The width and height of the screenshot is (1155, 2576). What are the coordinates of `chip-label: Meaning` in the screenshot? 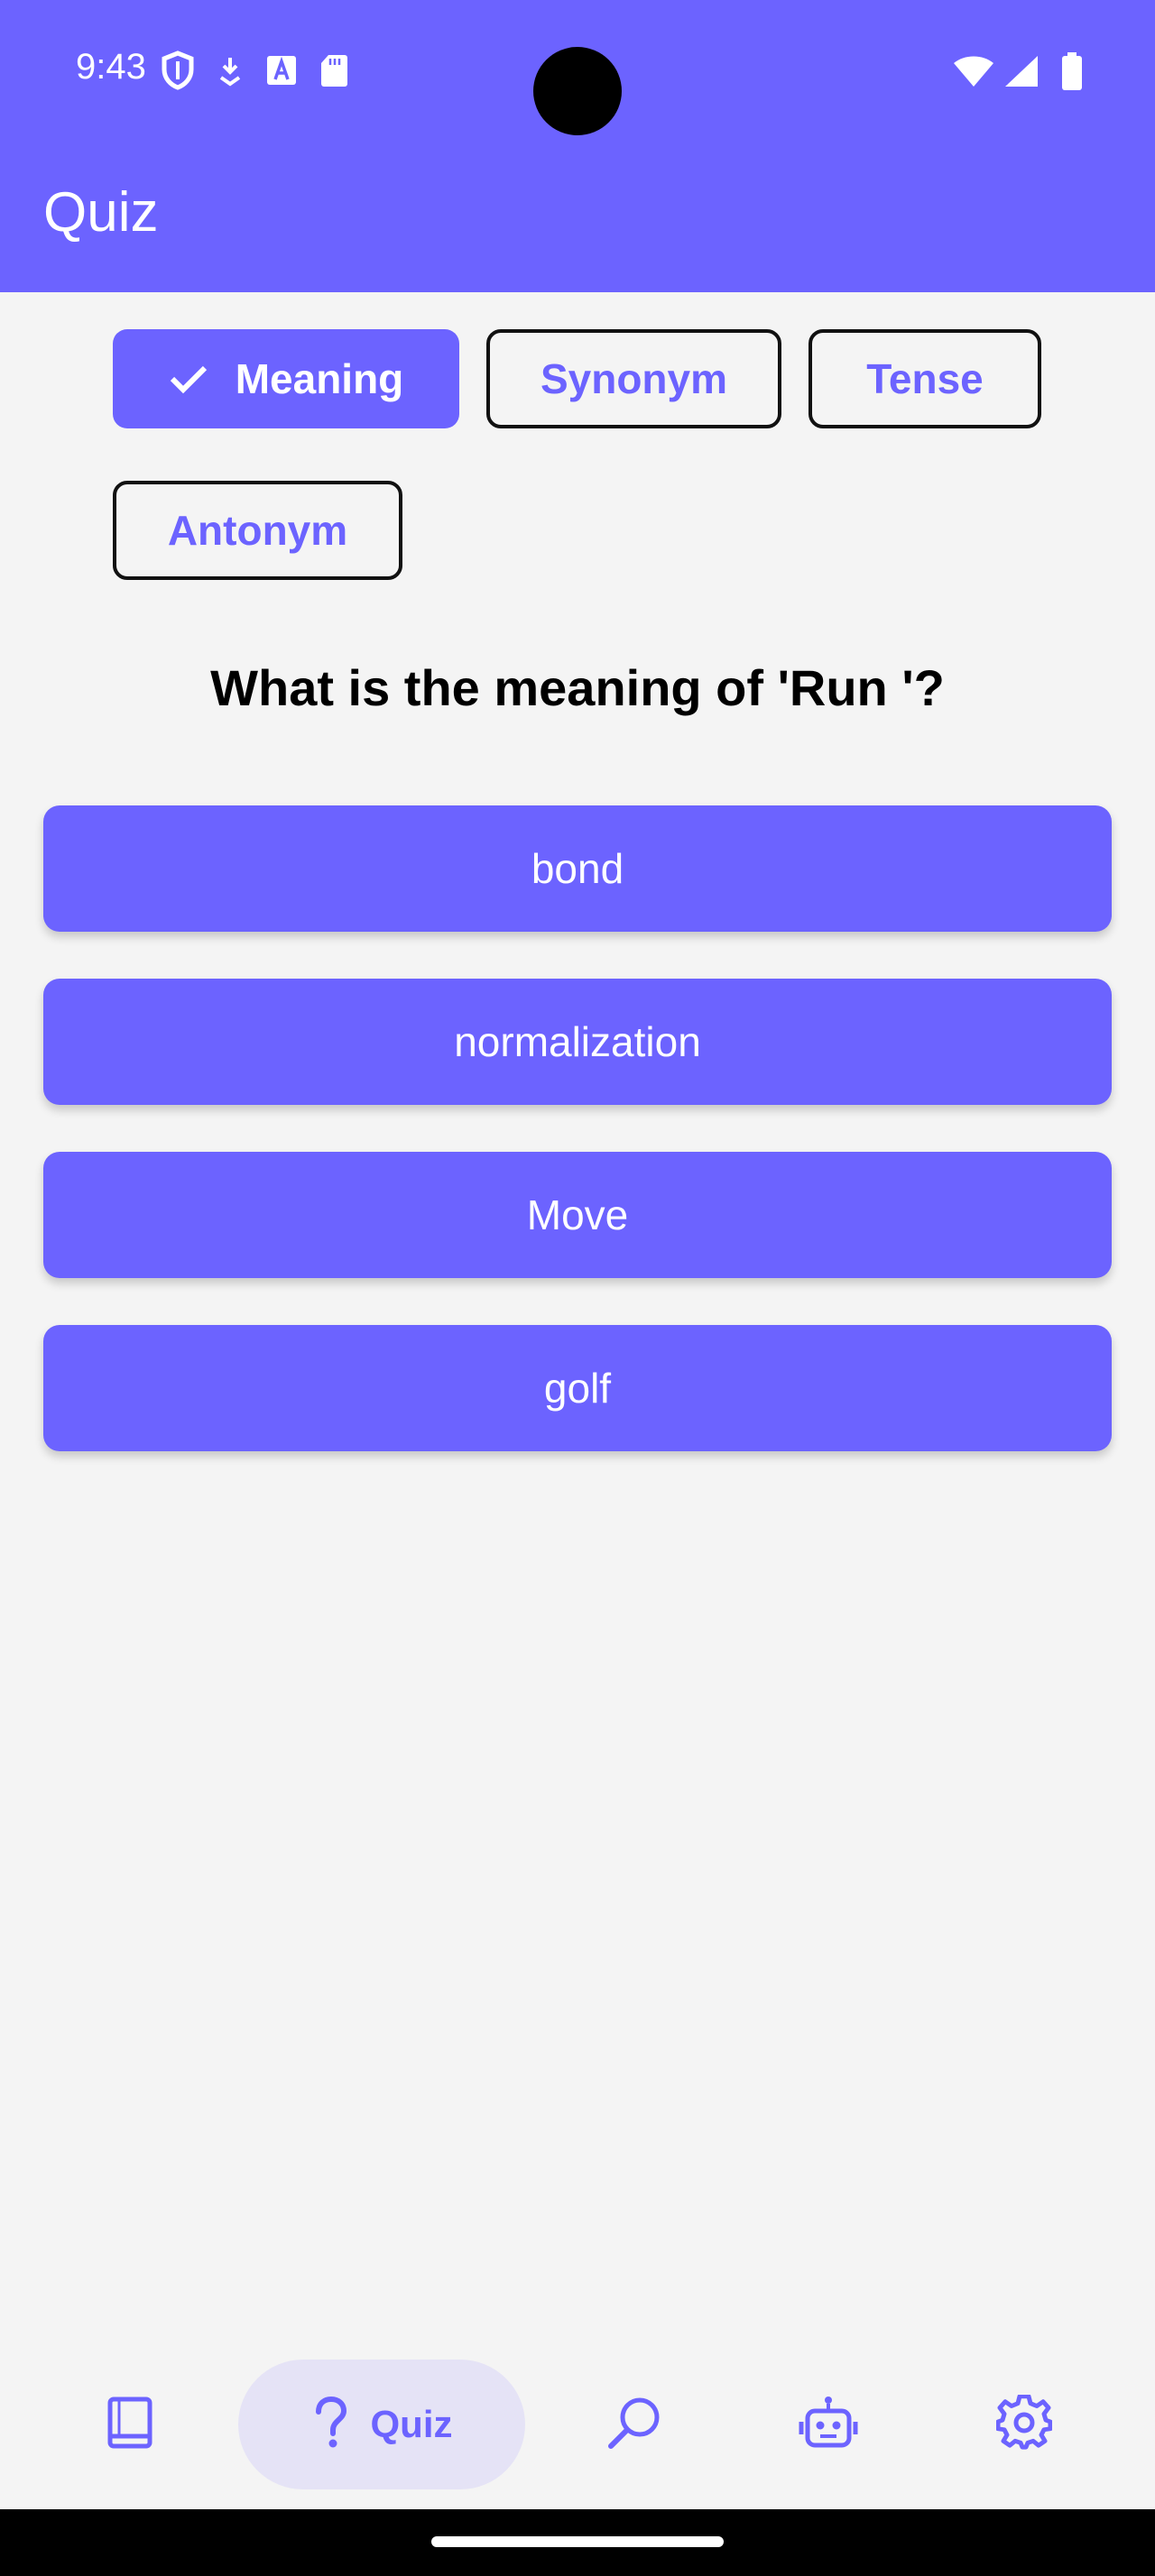 It's located at (319, 379).